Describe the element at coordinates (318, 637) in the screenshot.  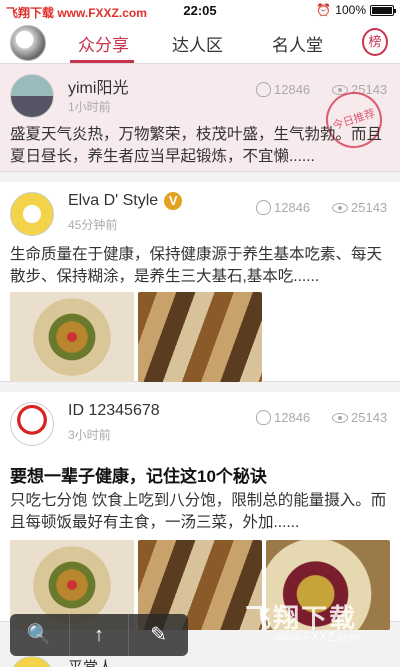
I see `watermark-url: www.FXXZ.com` at that location.